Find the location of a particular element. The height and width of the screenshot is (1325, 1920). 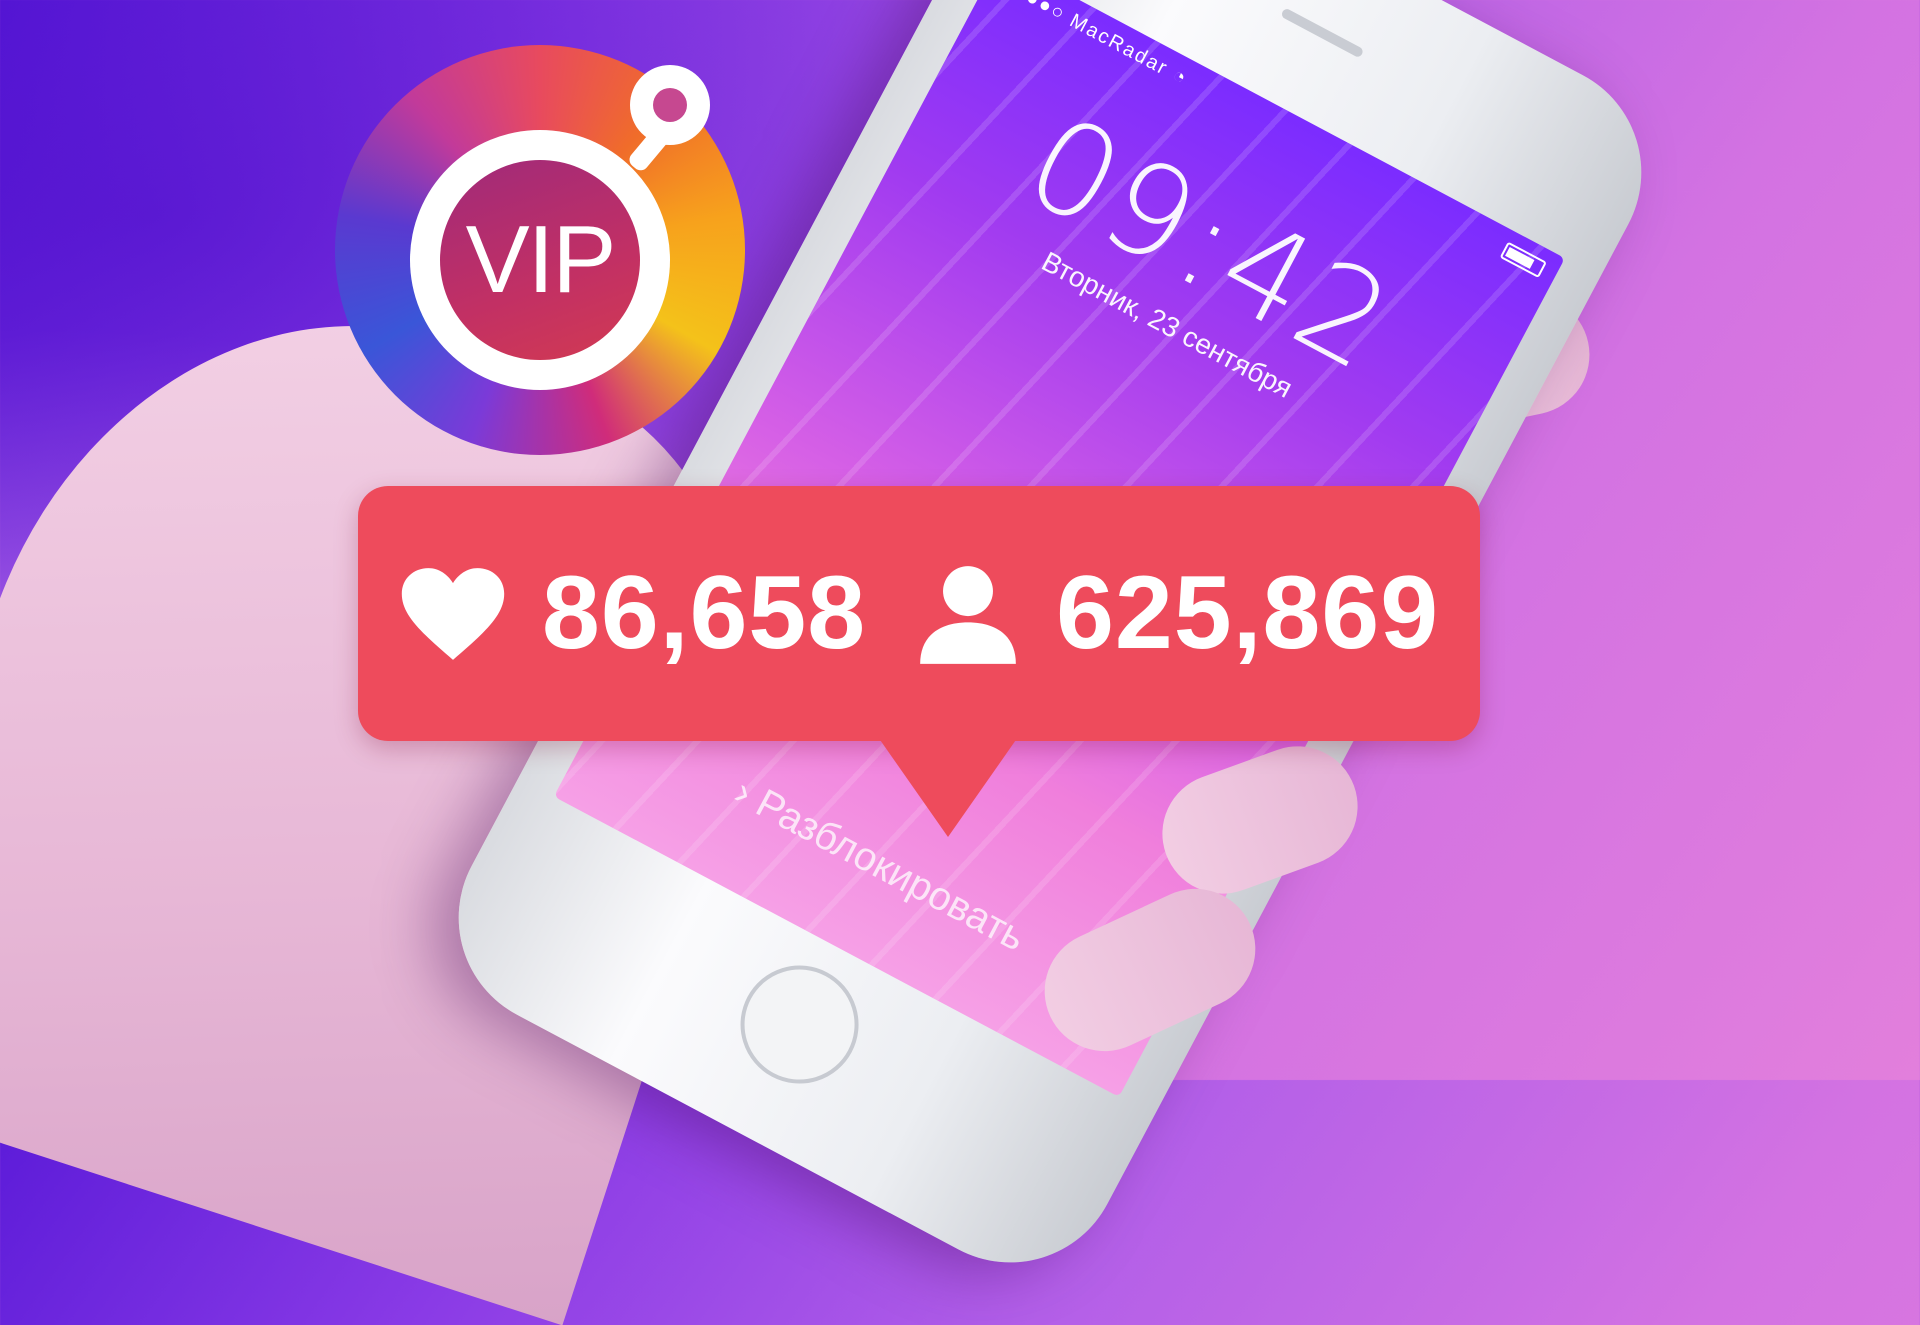

followers-stat: 625,869 is located at coordinates (1152, 613).